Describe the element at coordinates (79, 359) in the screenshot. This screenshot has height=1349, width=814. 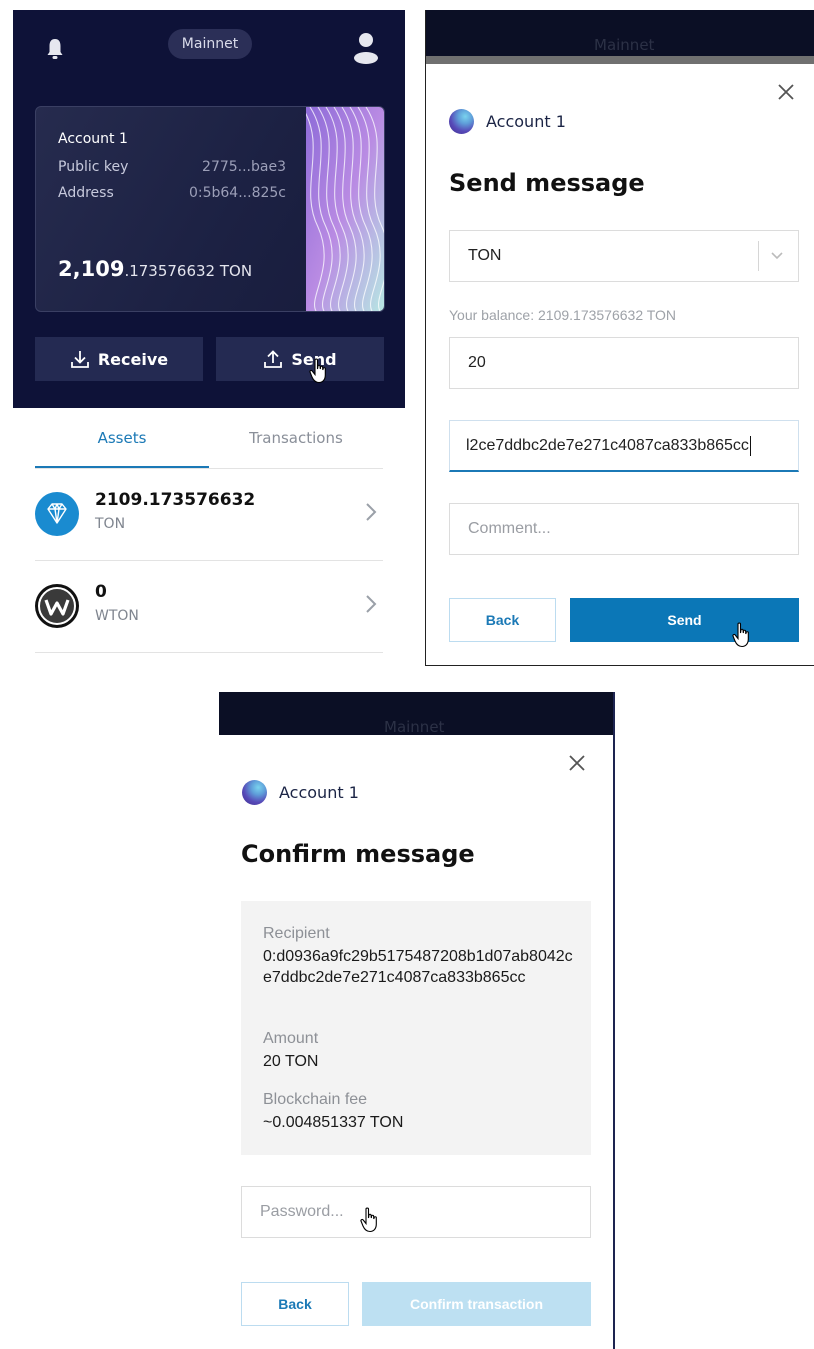
I see `download-icon` at that location.